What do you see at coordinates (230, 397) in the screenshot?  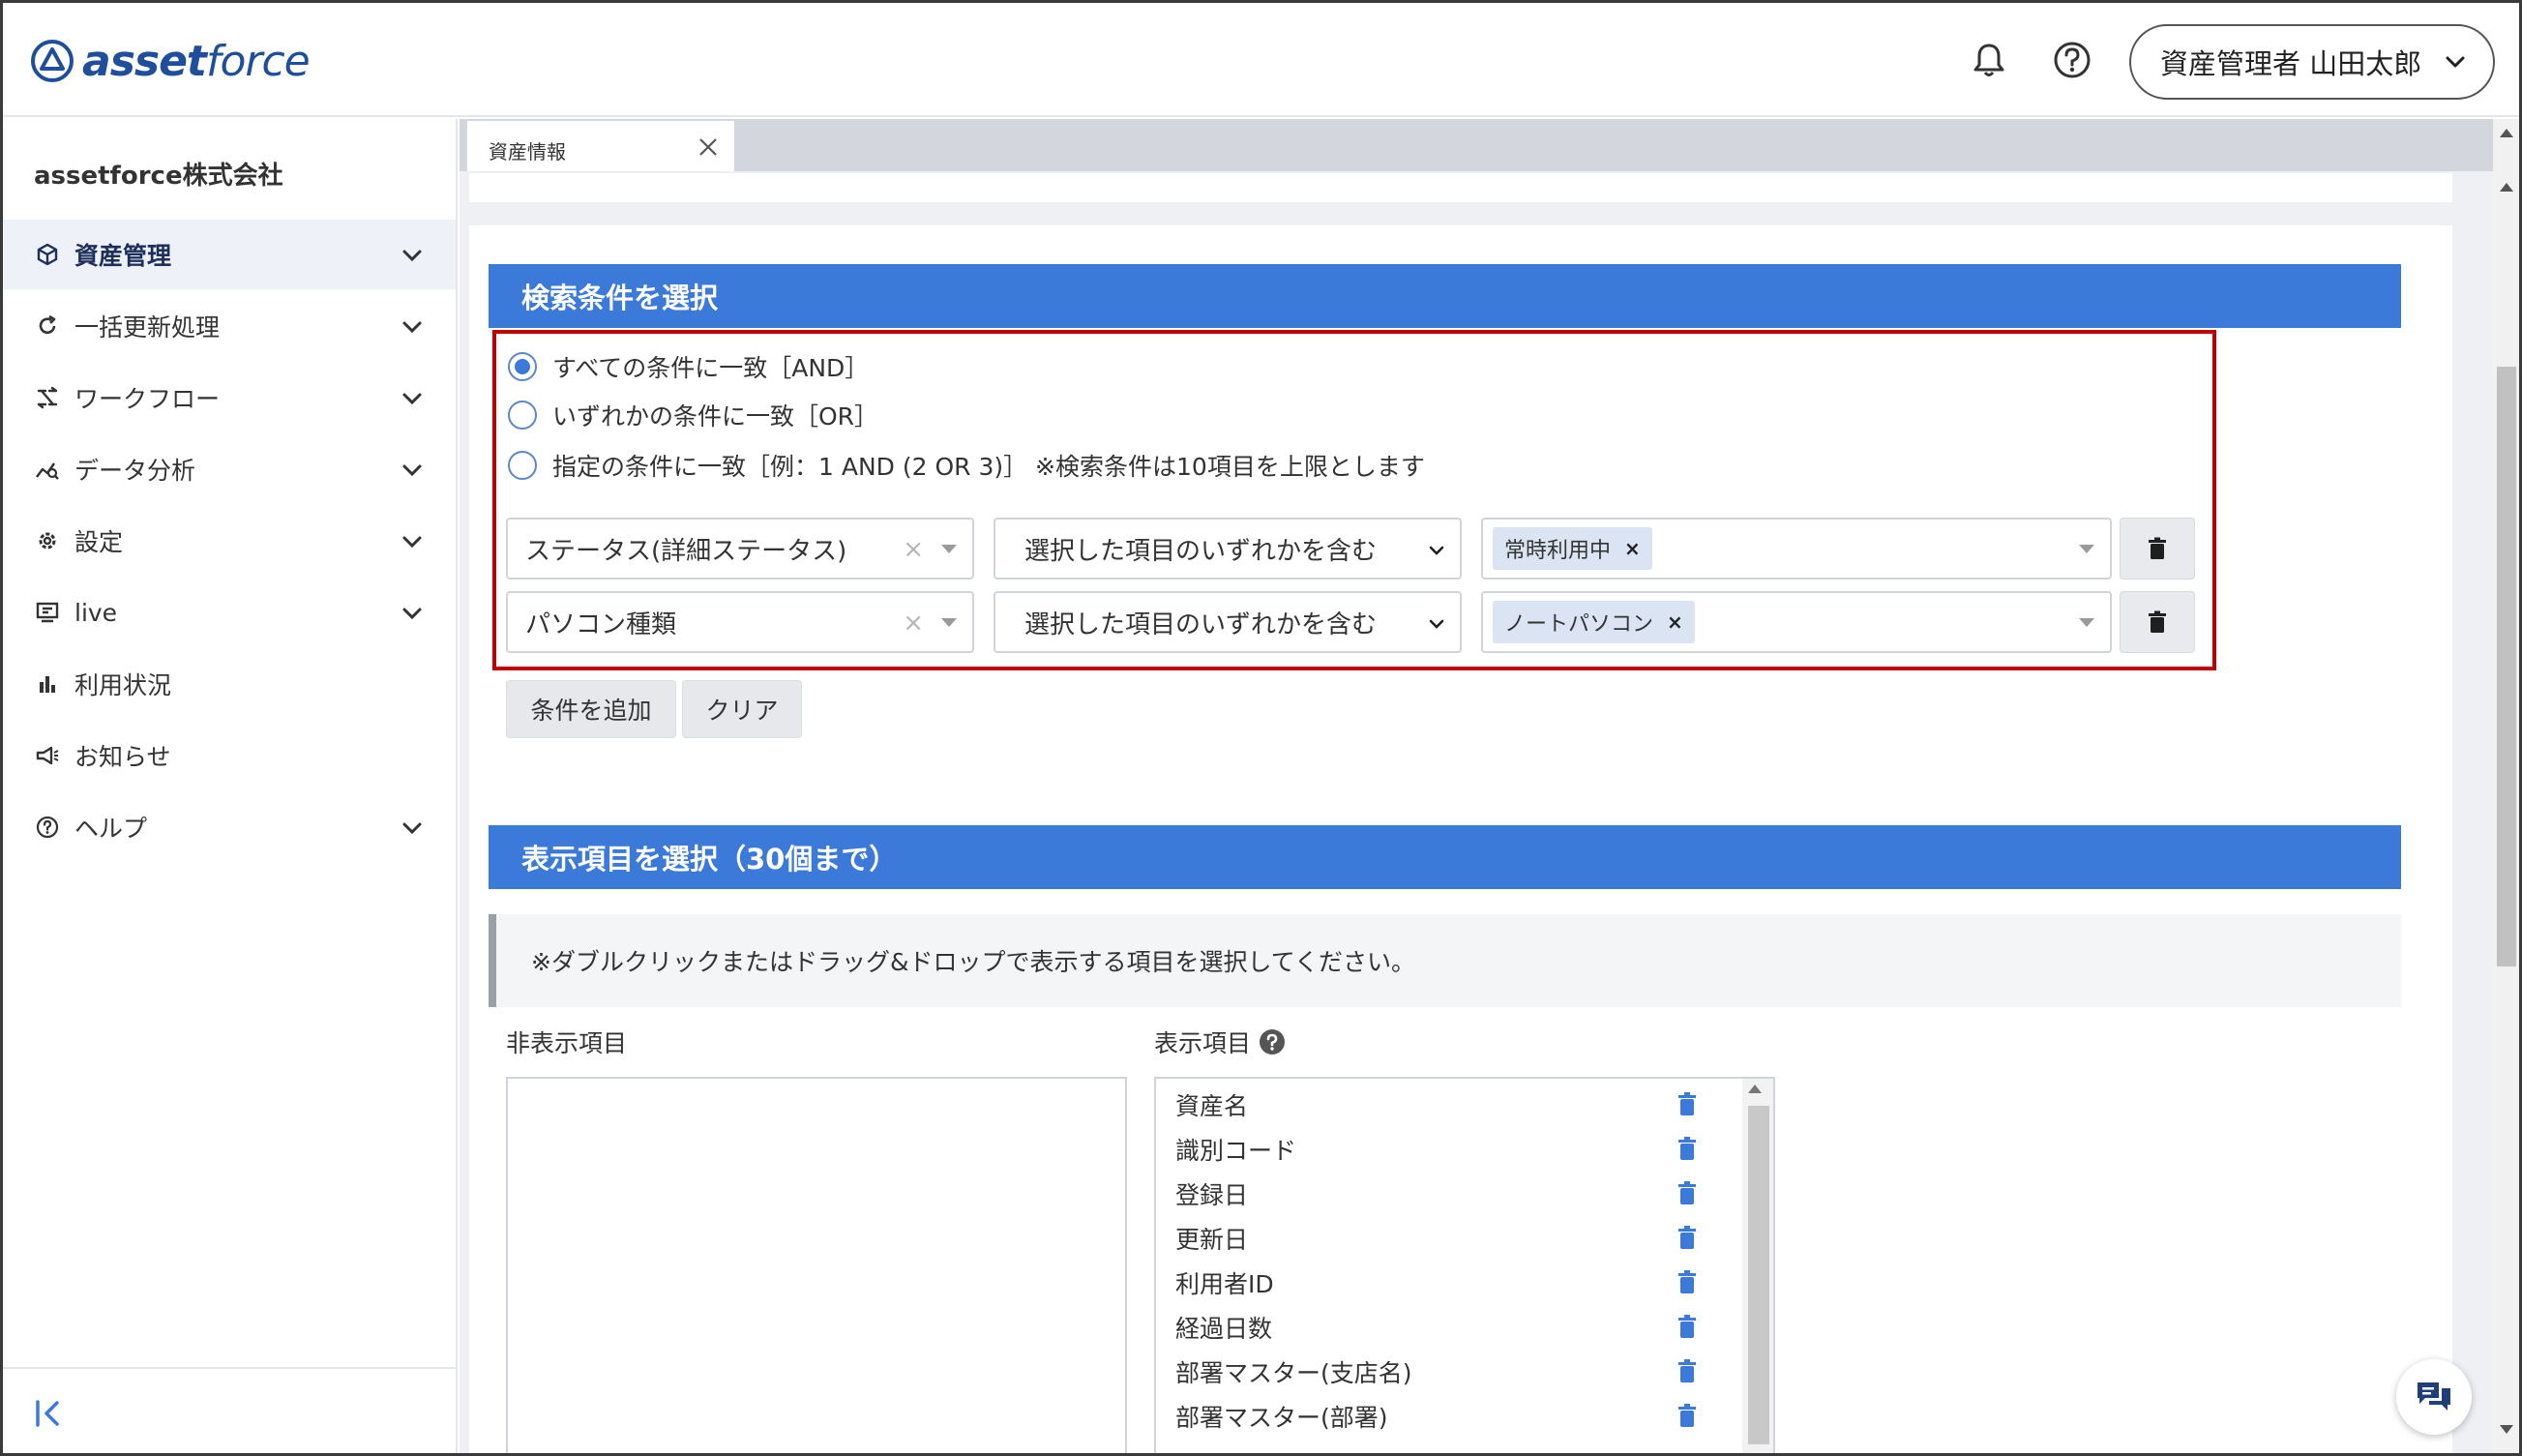 I see `sidebar-item-workflow: ワークフロー` at bounding box center [230, 397].